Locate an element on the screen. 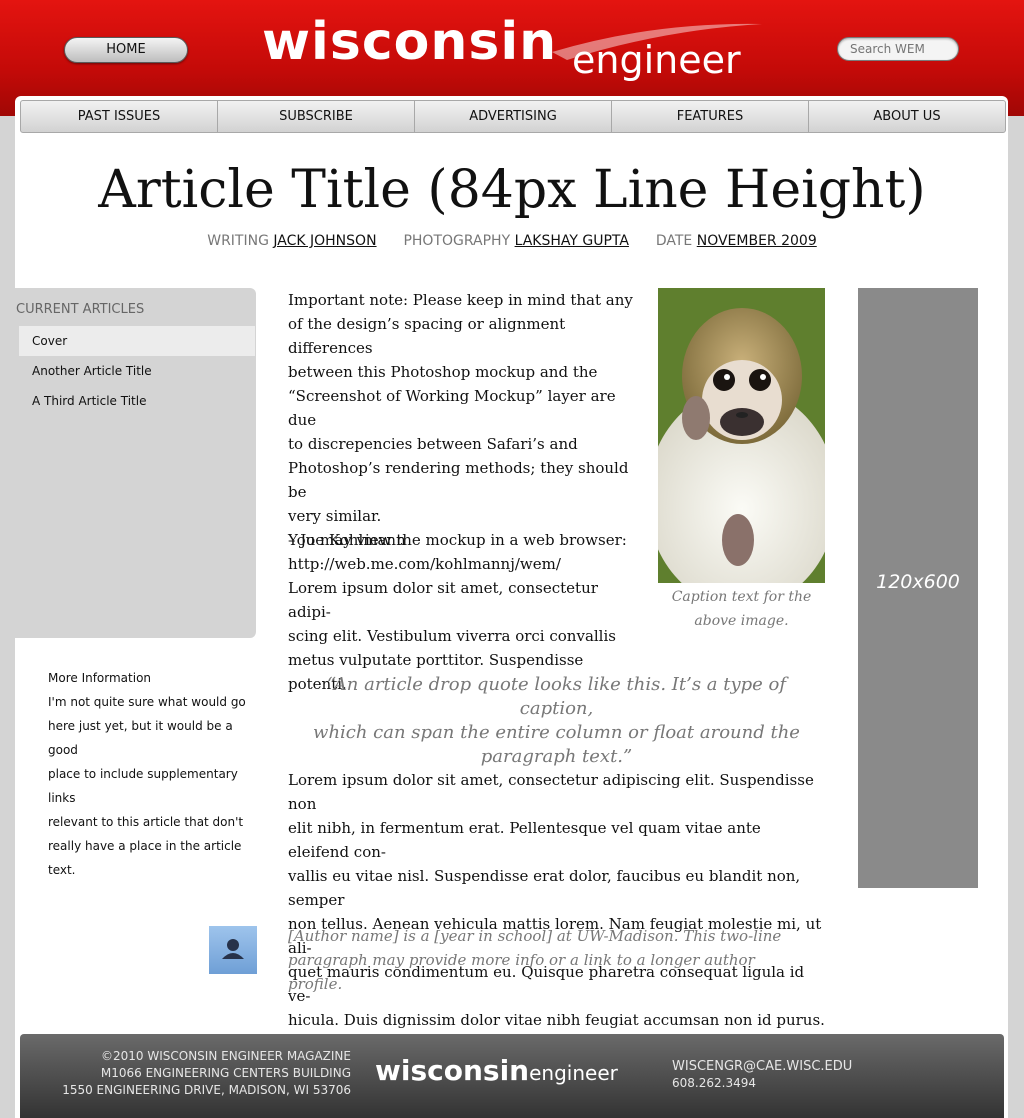 The width and height of the screenshot is (1024, 1118). photographer-link: LAKSHAY GUPTA is located at coordinates (572, 241).